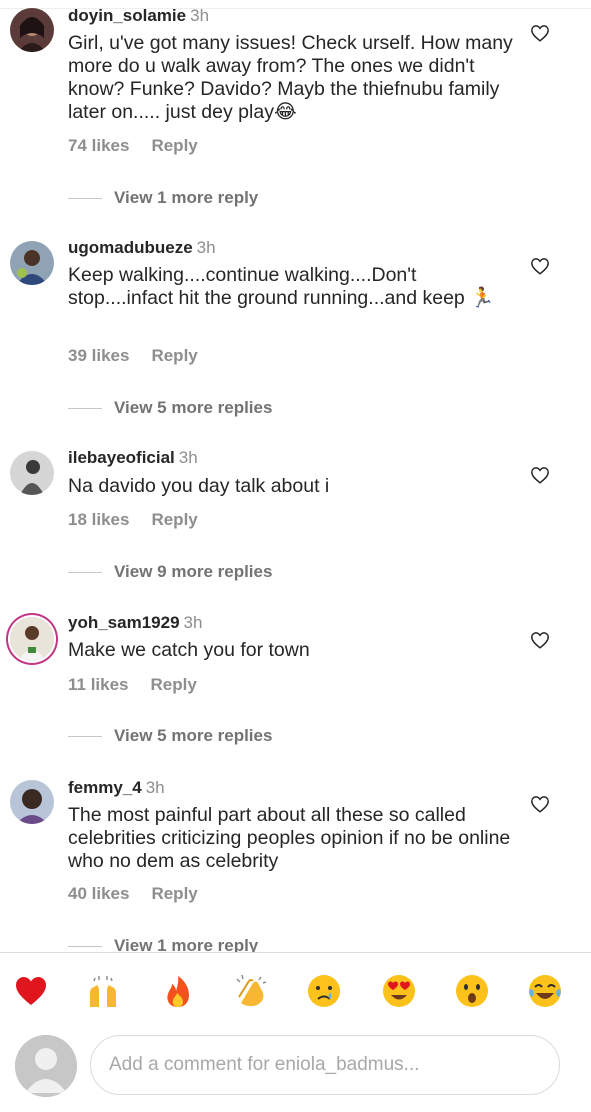 This screenshot has height=1112, width=591. I want to click on view-replies-label: View 9 more replies, so click(193, 571).